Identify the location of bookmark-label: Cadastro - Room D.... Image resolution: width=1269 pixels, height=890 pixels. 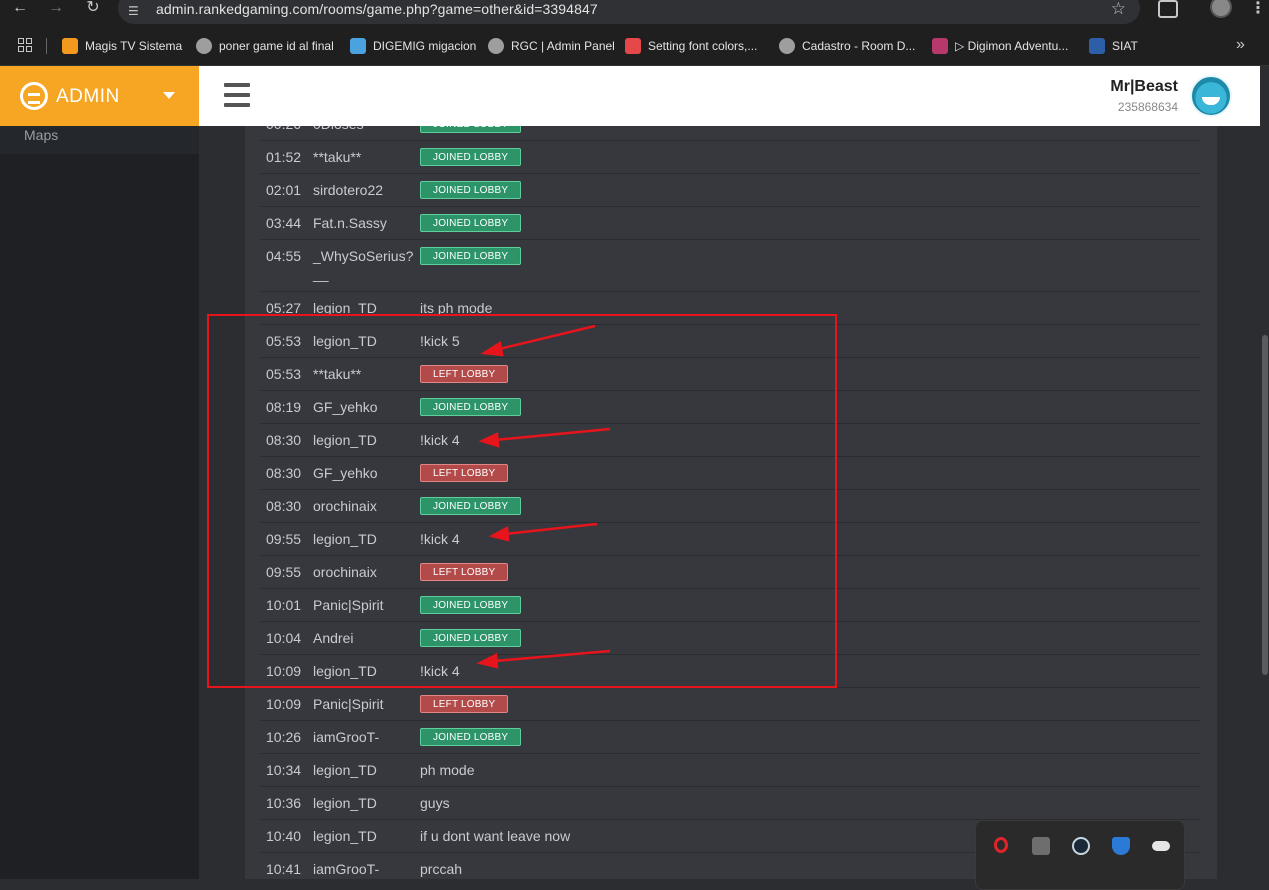
(858, 46).